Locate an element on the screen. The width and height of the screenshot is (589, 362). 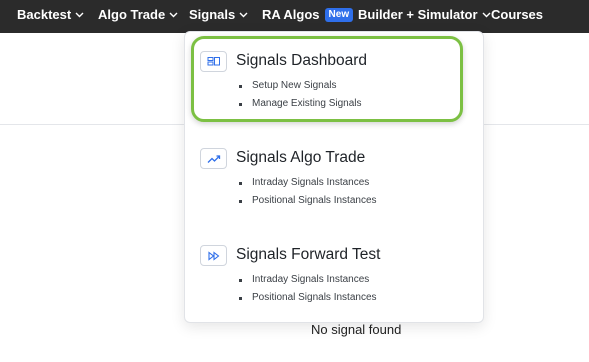
menu-title-signals-forward-test: Signals Forward Test is located at coordinates (308, 255).